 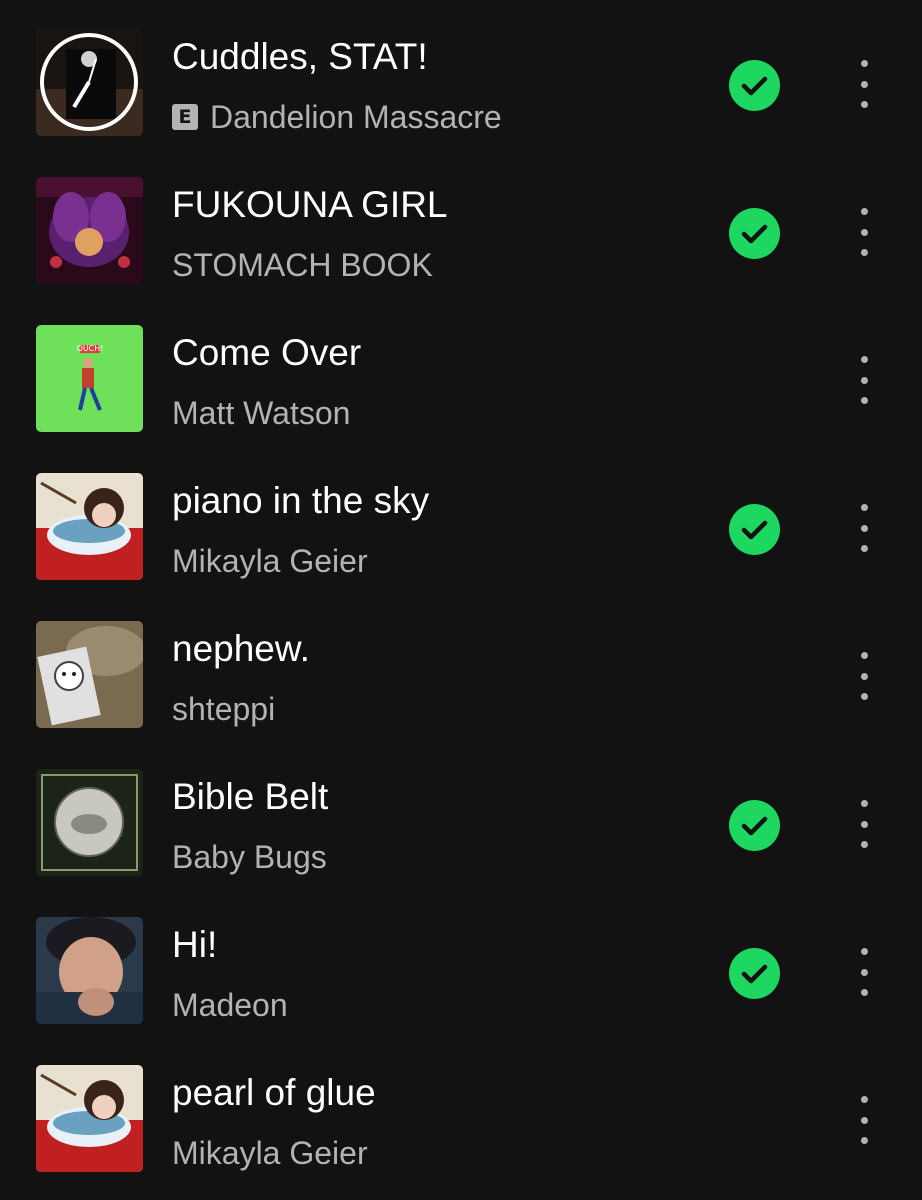 I want to click on track-subline: shteppi, so click(x=223, y=709).